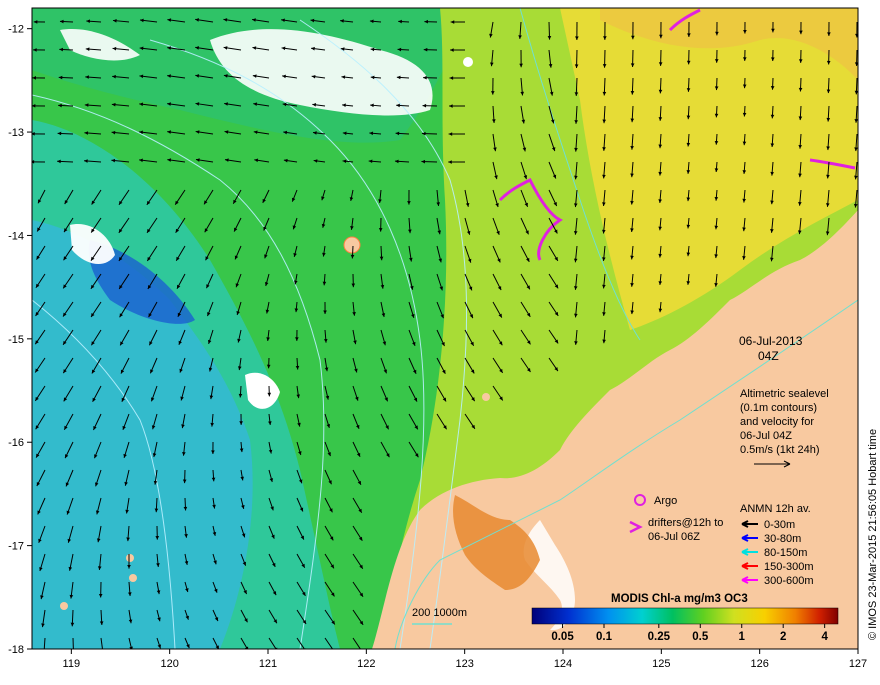  What do you see at coordinates (72, 664) in the screenshot?
I see `x-tick-label: 119` at bounding box center [72, 664].